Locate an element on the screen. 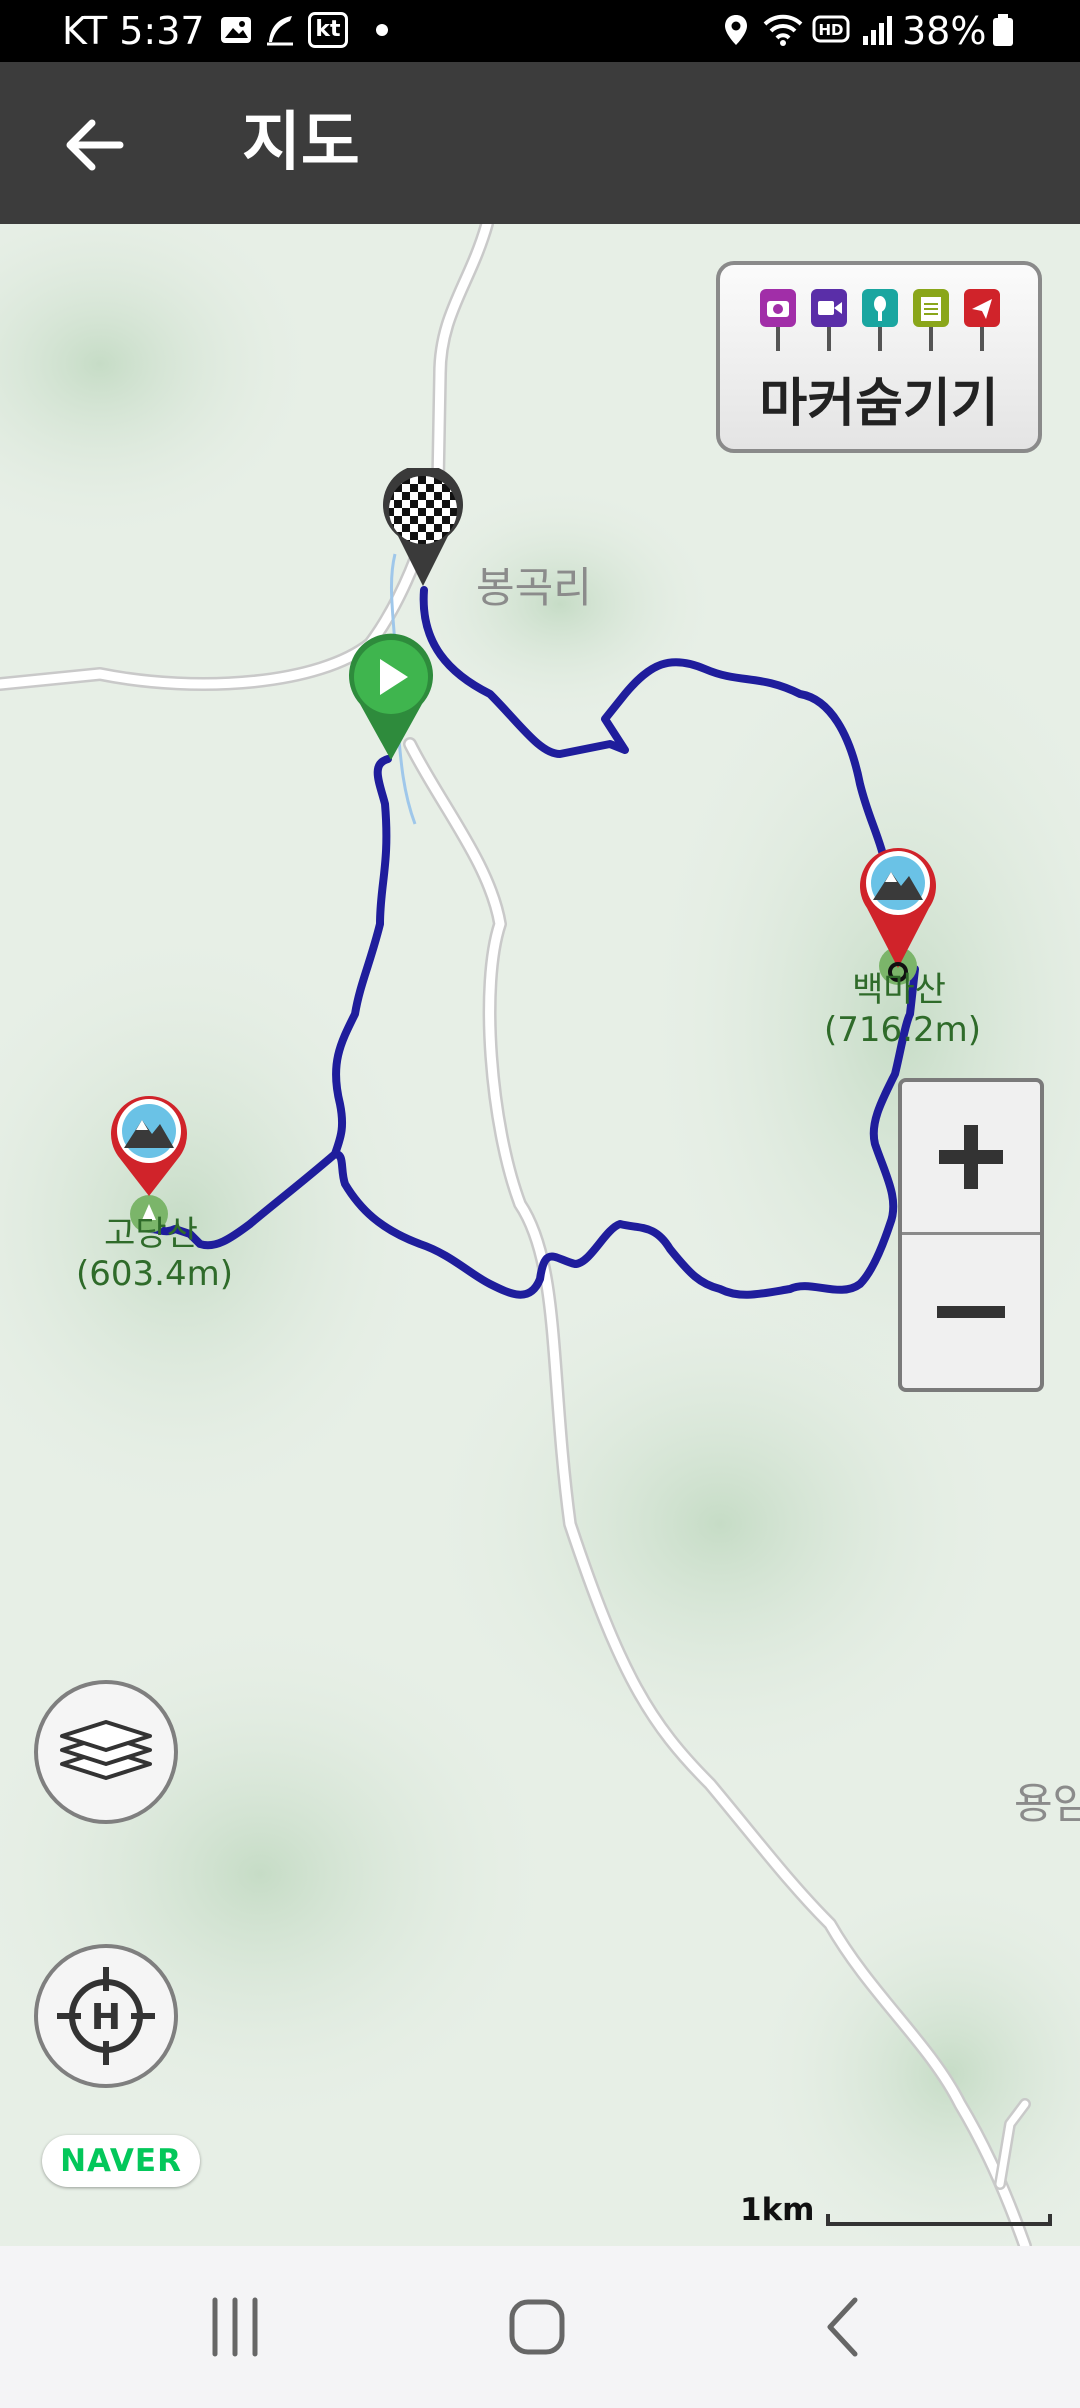 The width and height of the screenshot is (1080, 2408). app-bar: 지도 is located at coordinates (540, 143).